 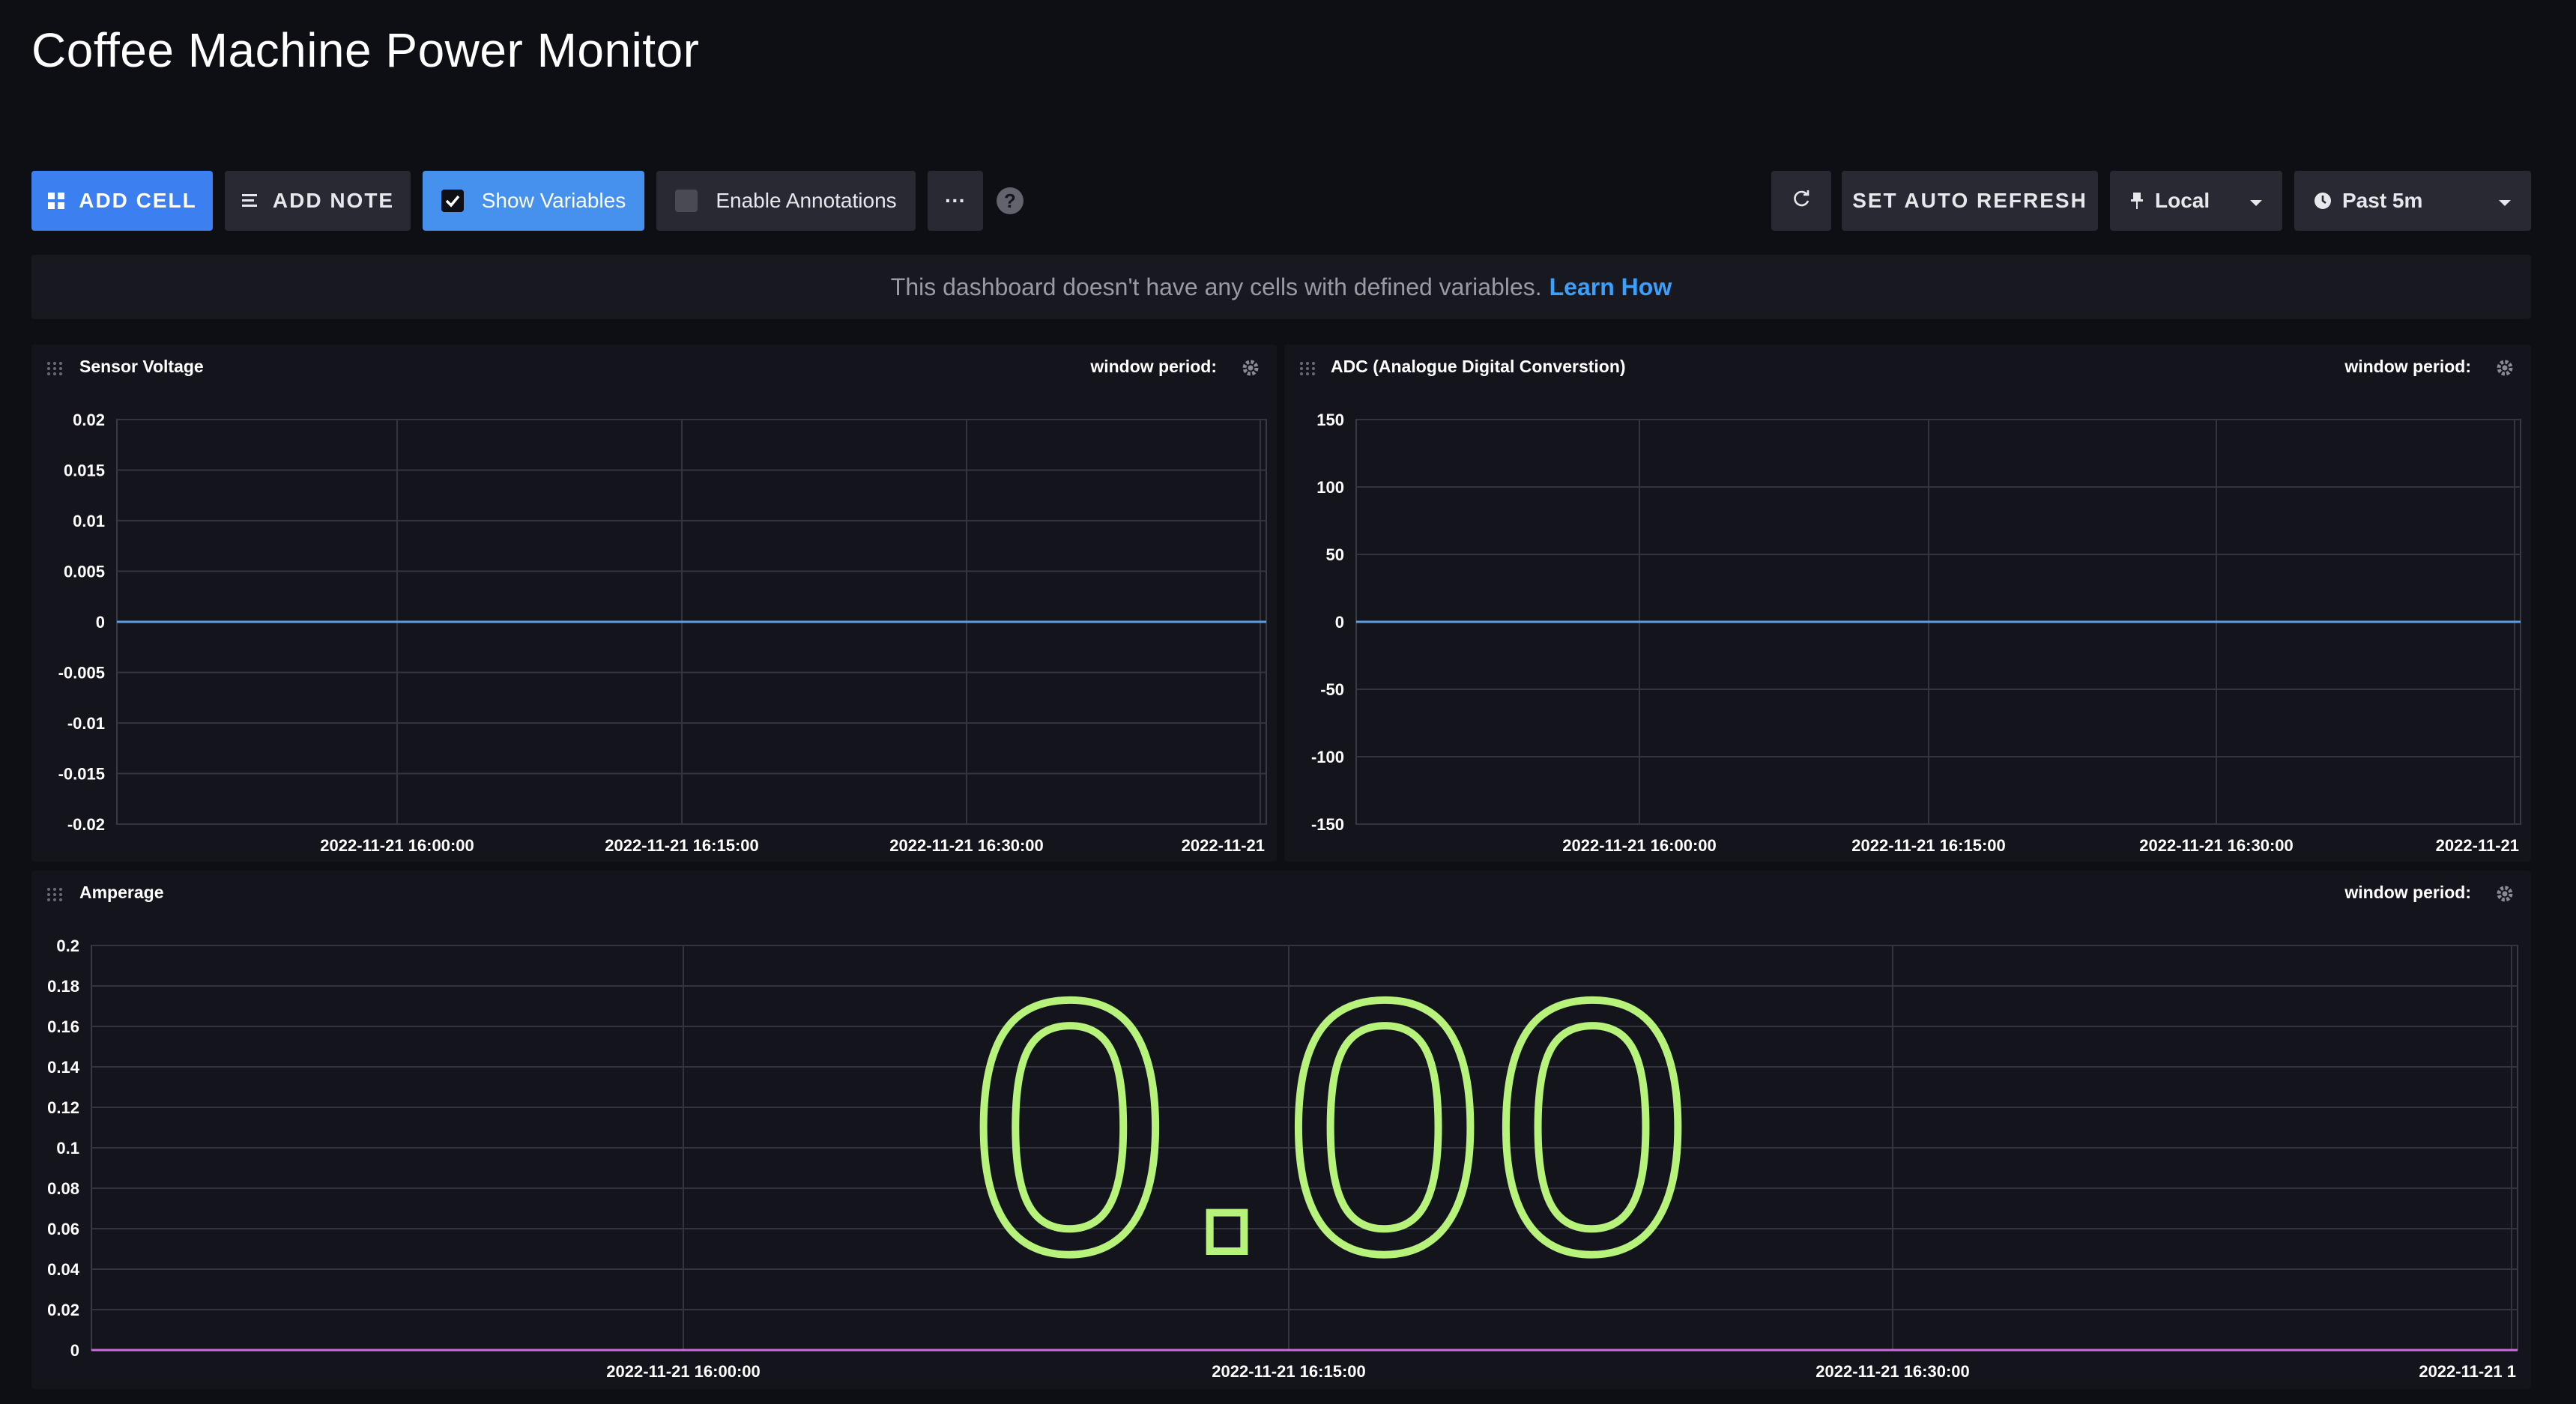 I want to click on dashboard-title: Coffee Machine Power Monitor, so click(x=365, y=50).